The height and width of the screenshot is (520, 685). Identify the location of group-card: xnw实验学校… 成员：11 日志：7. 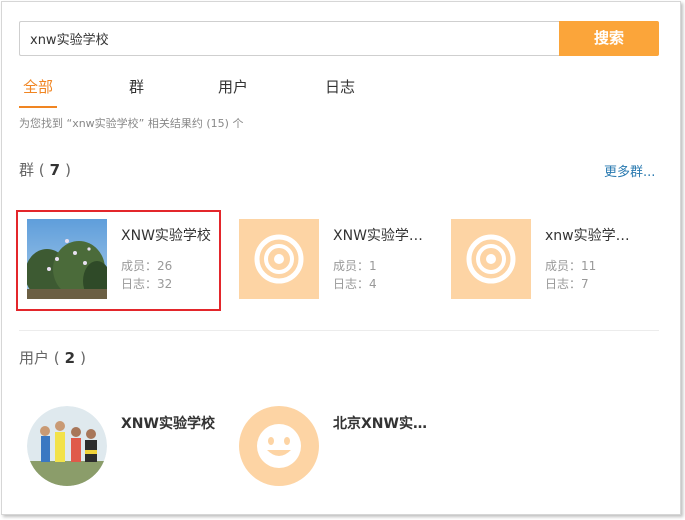
(551, 260).